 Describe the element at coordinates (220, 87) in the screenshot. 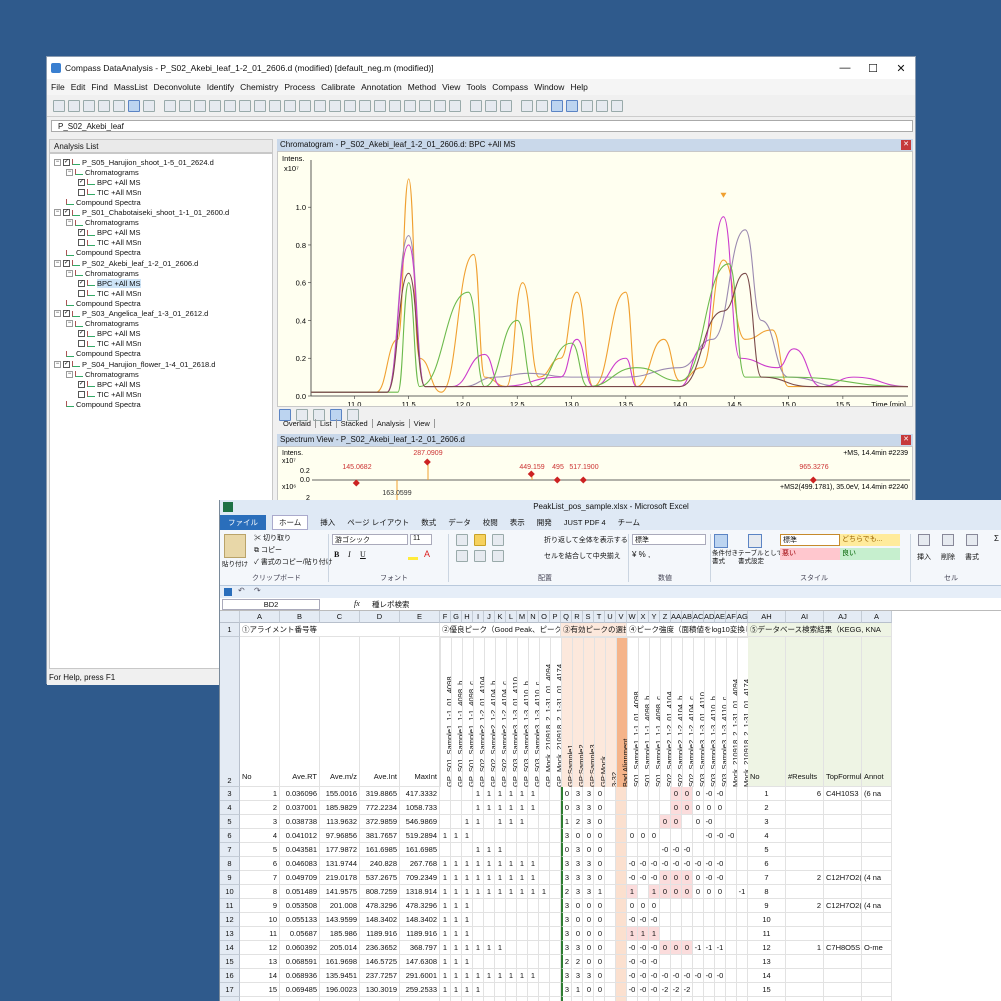

I see `menu-identify: Identify` at that location.